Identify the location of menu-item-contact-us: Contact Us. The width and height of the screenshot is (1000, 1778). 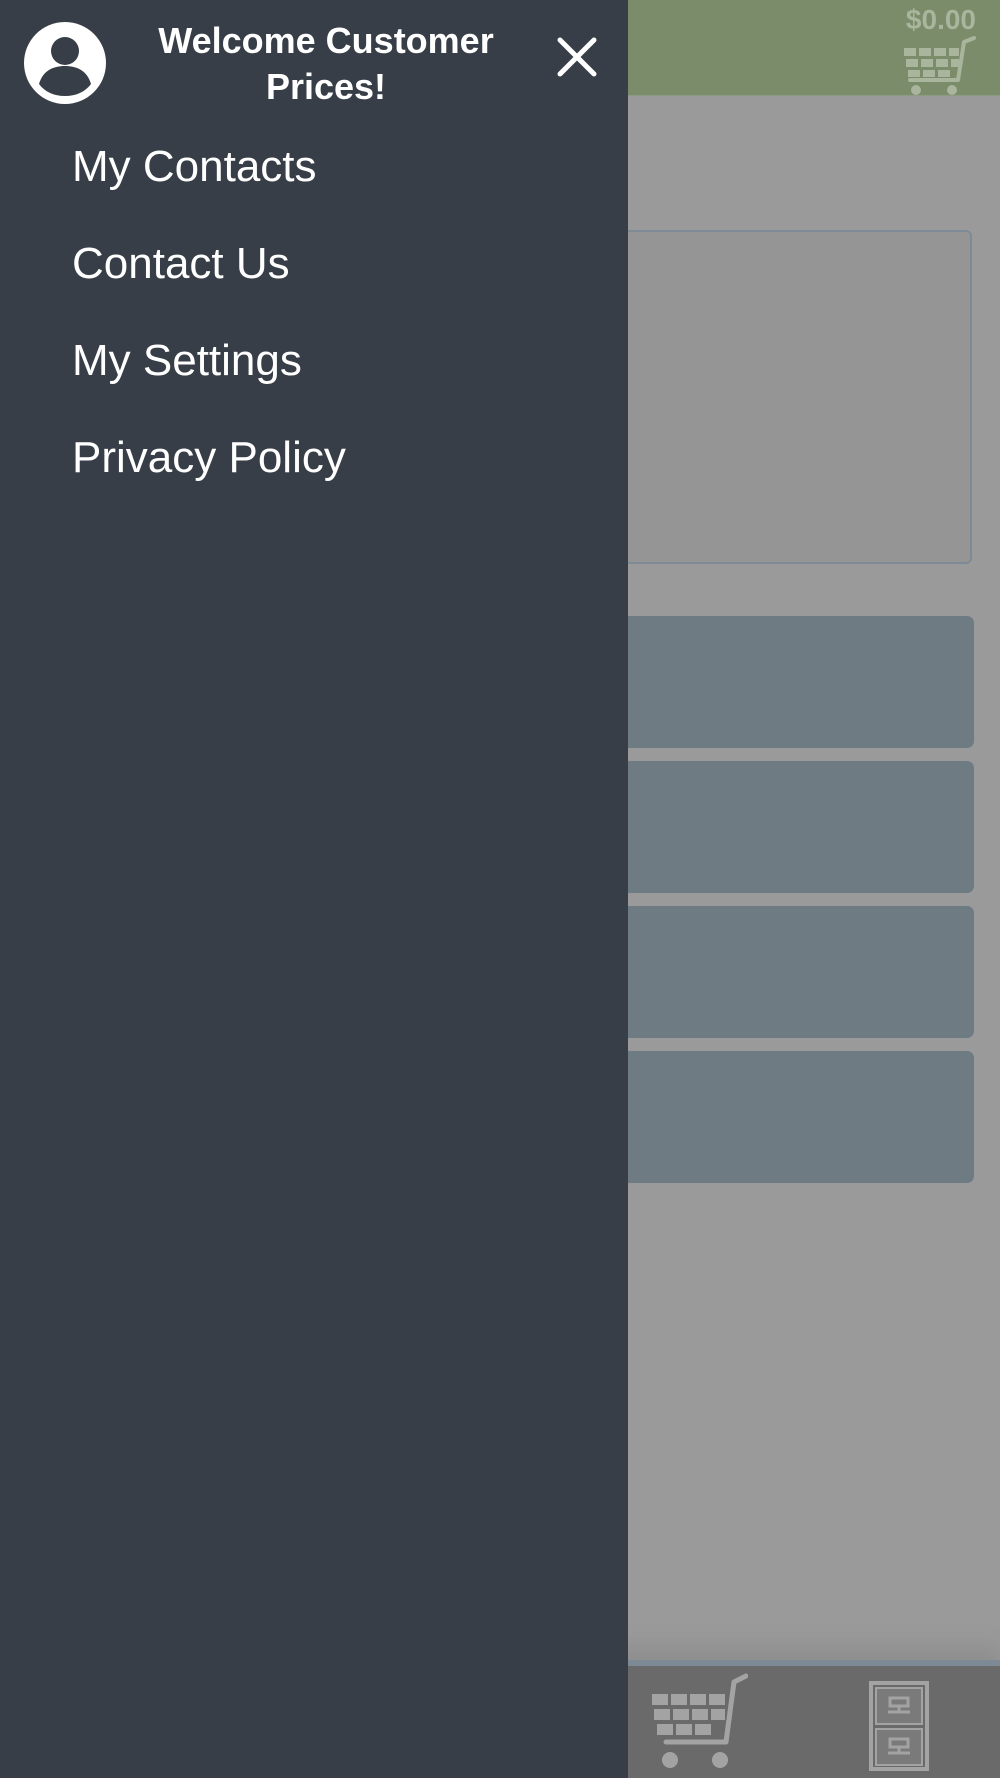
(181, 264).